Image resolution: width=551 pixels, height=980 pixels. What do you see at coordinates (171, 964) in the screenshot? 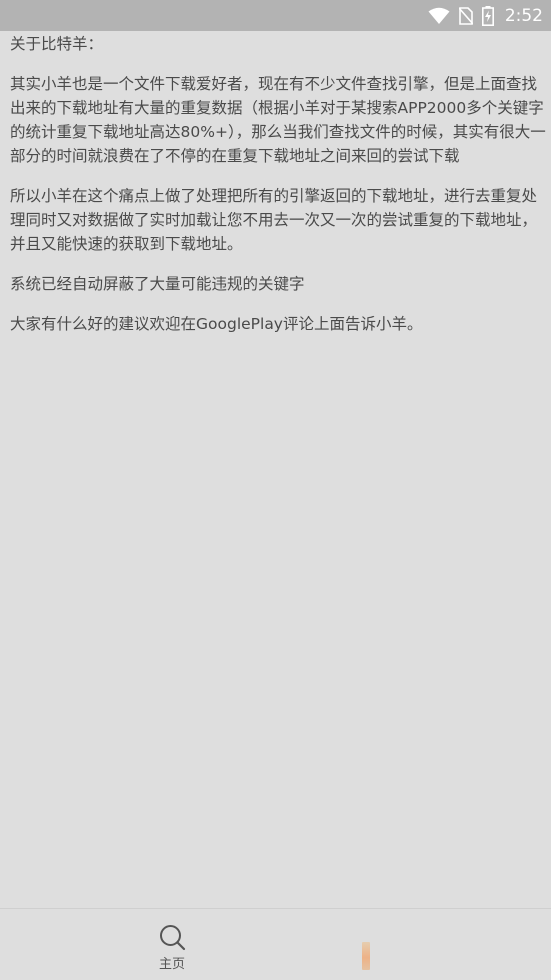
I see `nav-home-label: 主页` at bounding box center [171, 964].